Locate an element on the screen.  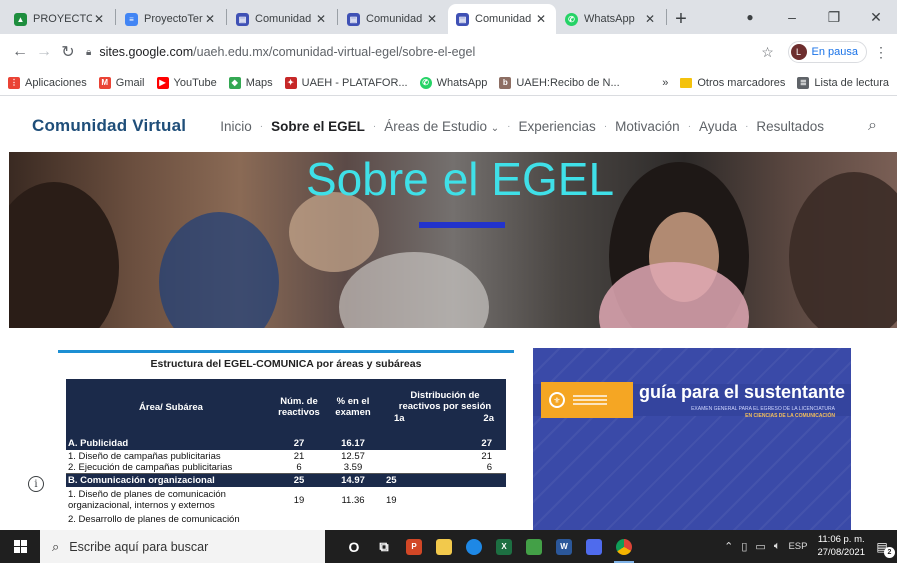
cell-area: 2. Desarrollo de planes de comunicación is located at coordinates (154, 519).